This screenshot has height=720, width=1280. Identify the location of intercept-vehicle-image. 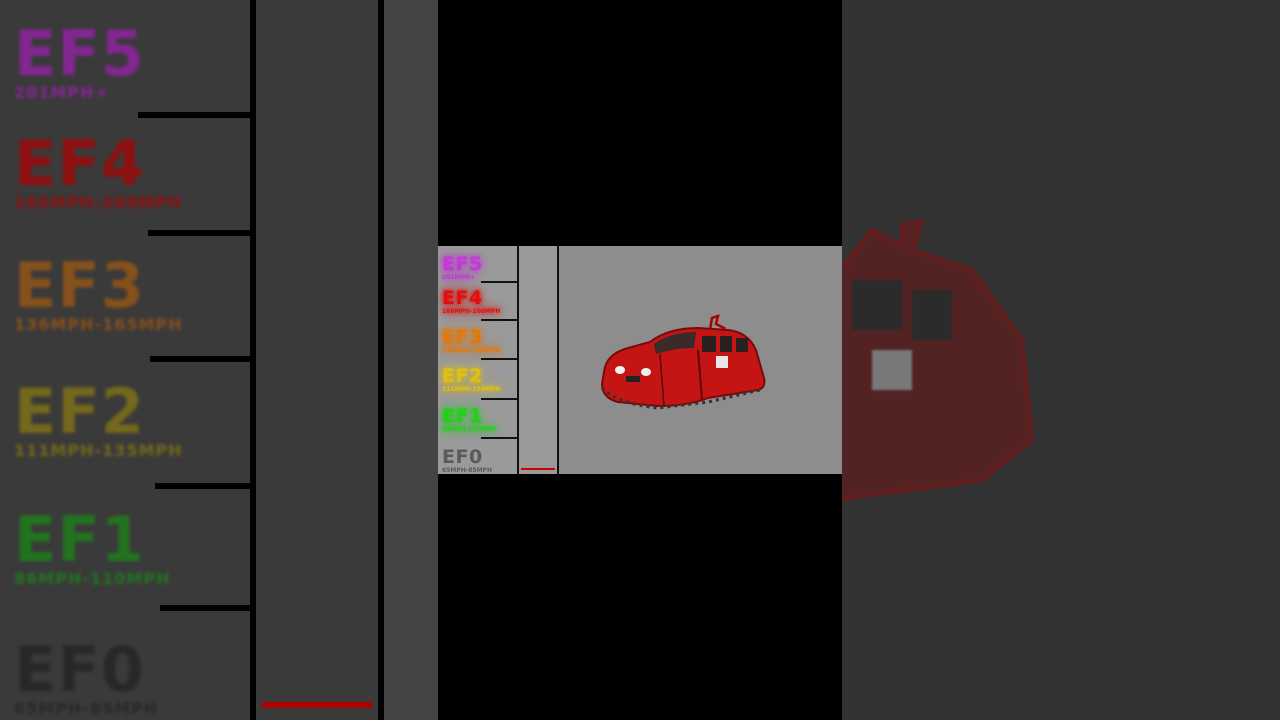
(683, 362).